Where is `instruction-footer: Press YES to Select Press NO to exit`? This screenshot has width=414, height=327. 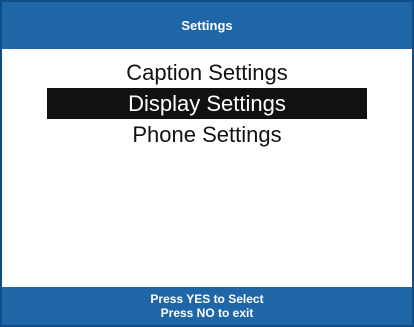
instruction-footer: Press YES to Select Press NO to exit is located at coordinates (207, 307).